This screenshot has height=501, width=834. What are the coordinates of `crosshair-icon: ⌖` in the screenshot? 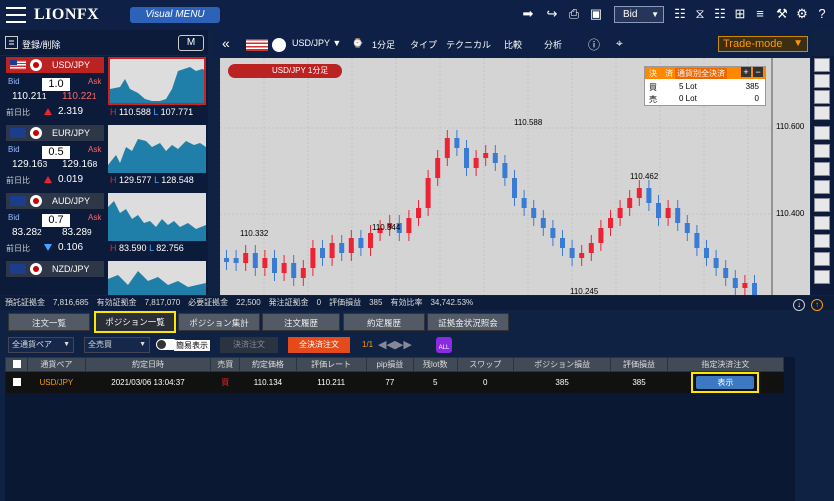 It's located at (619, 43).